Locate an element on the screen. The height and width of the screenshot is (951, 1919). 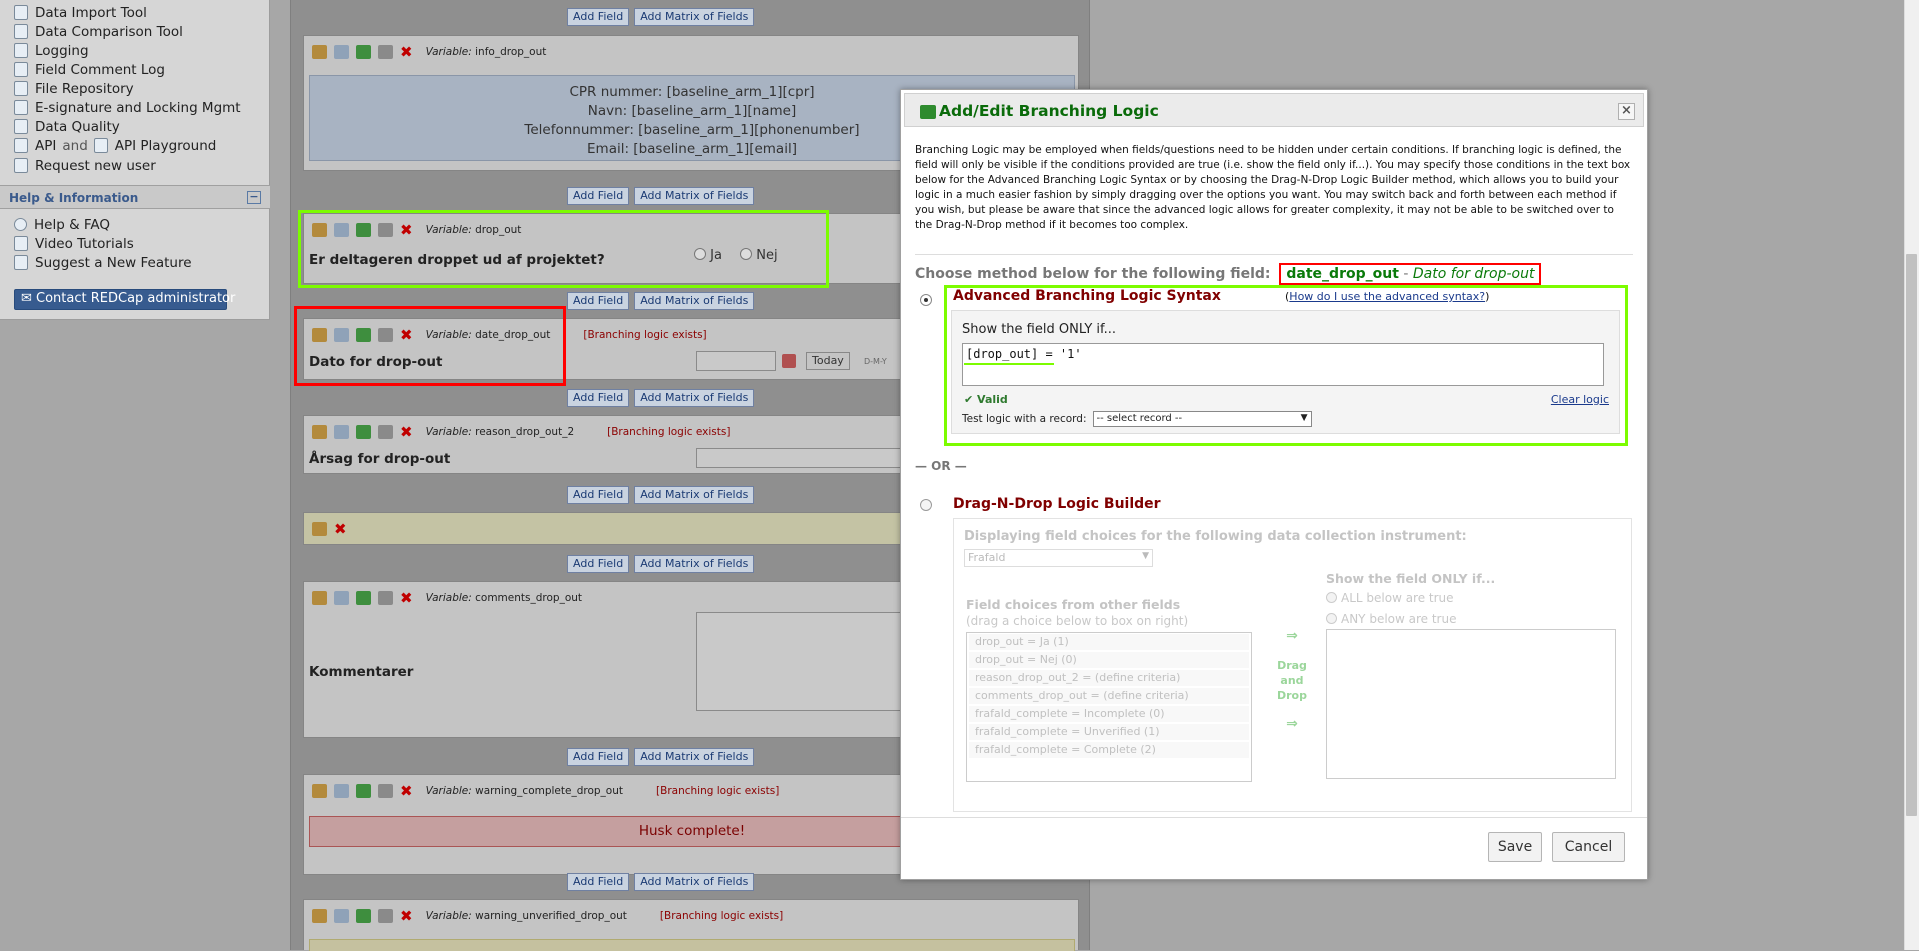
date-input is located at coordinates (736, 361).